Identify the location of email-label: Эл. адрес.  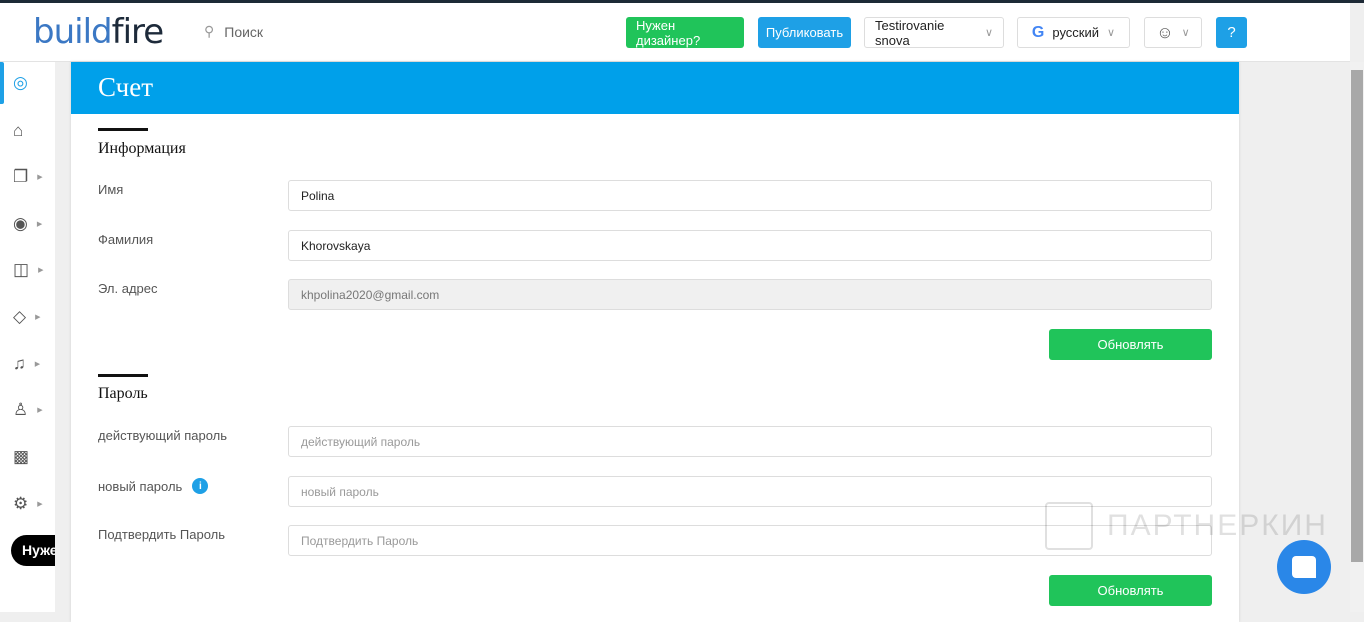
(128, 288).